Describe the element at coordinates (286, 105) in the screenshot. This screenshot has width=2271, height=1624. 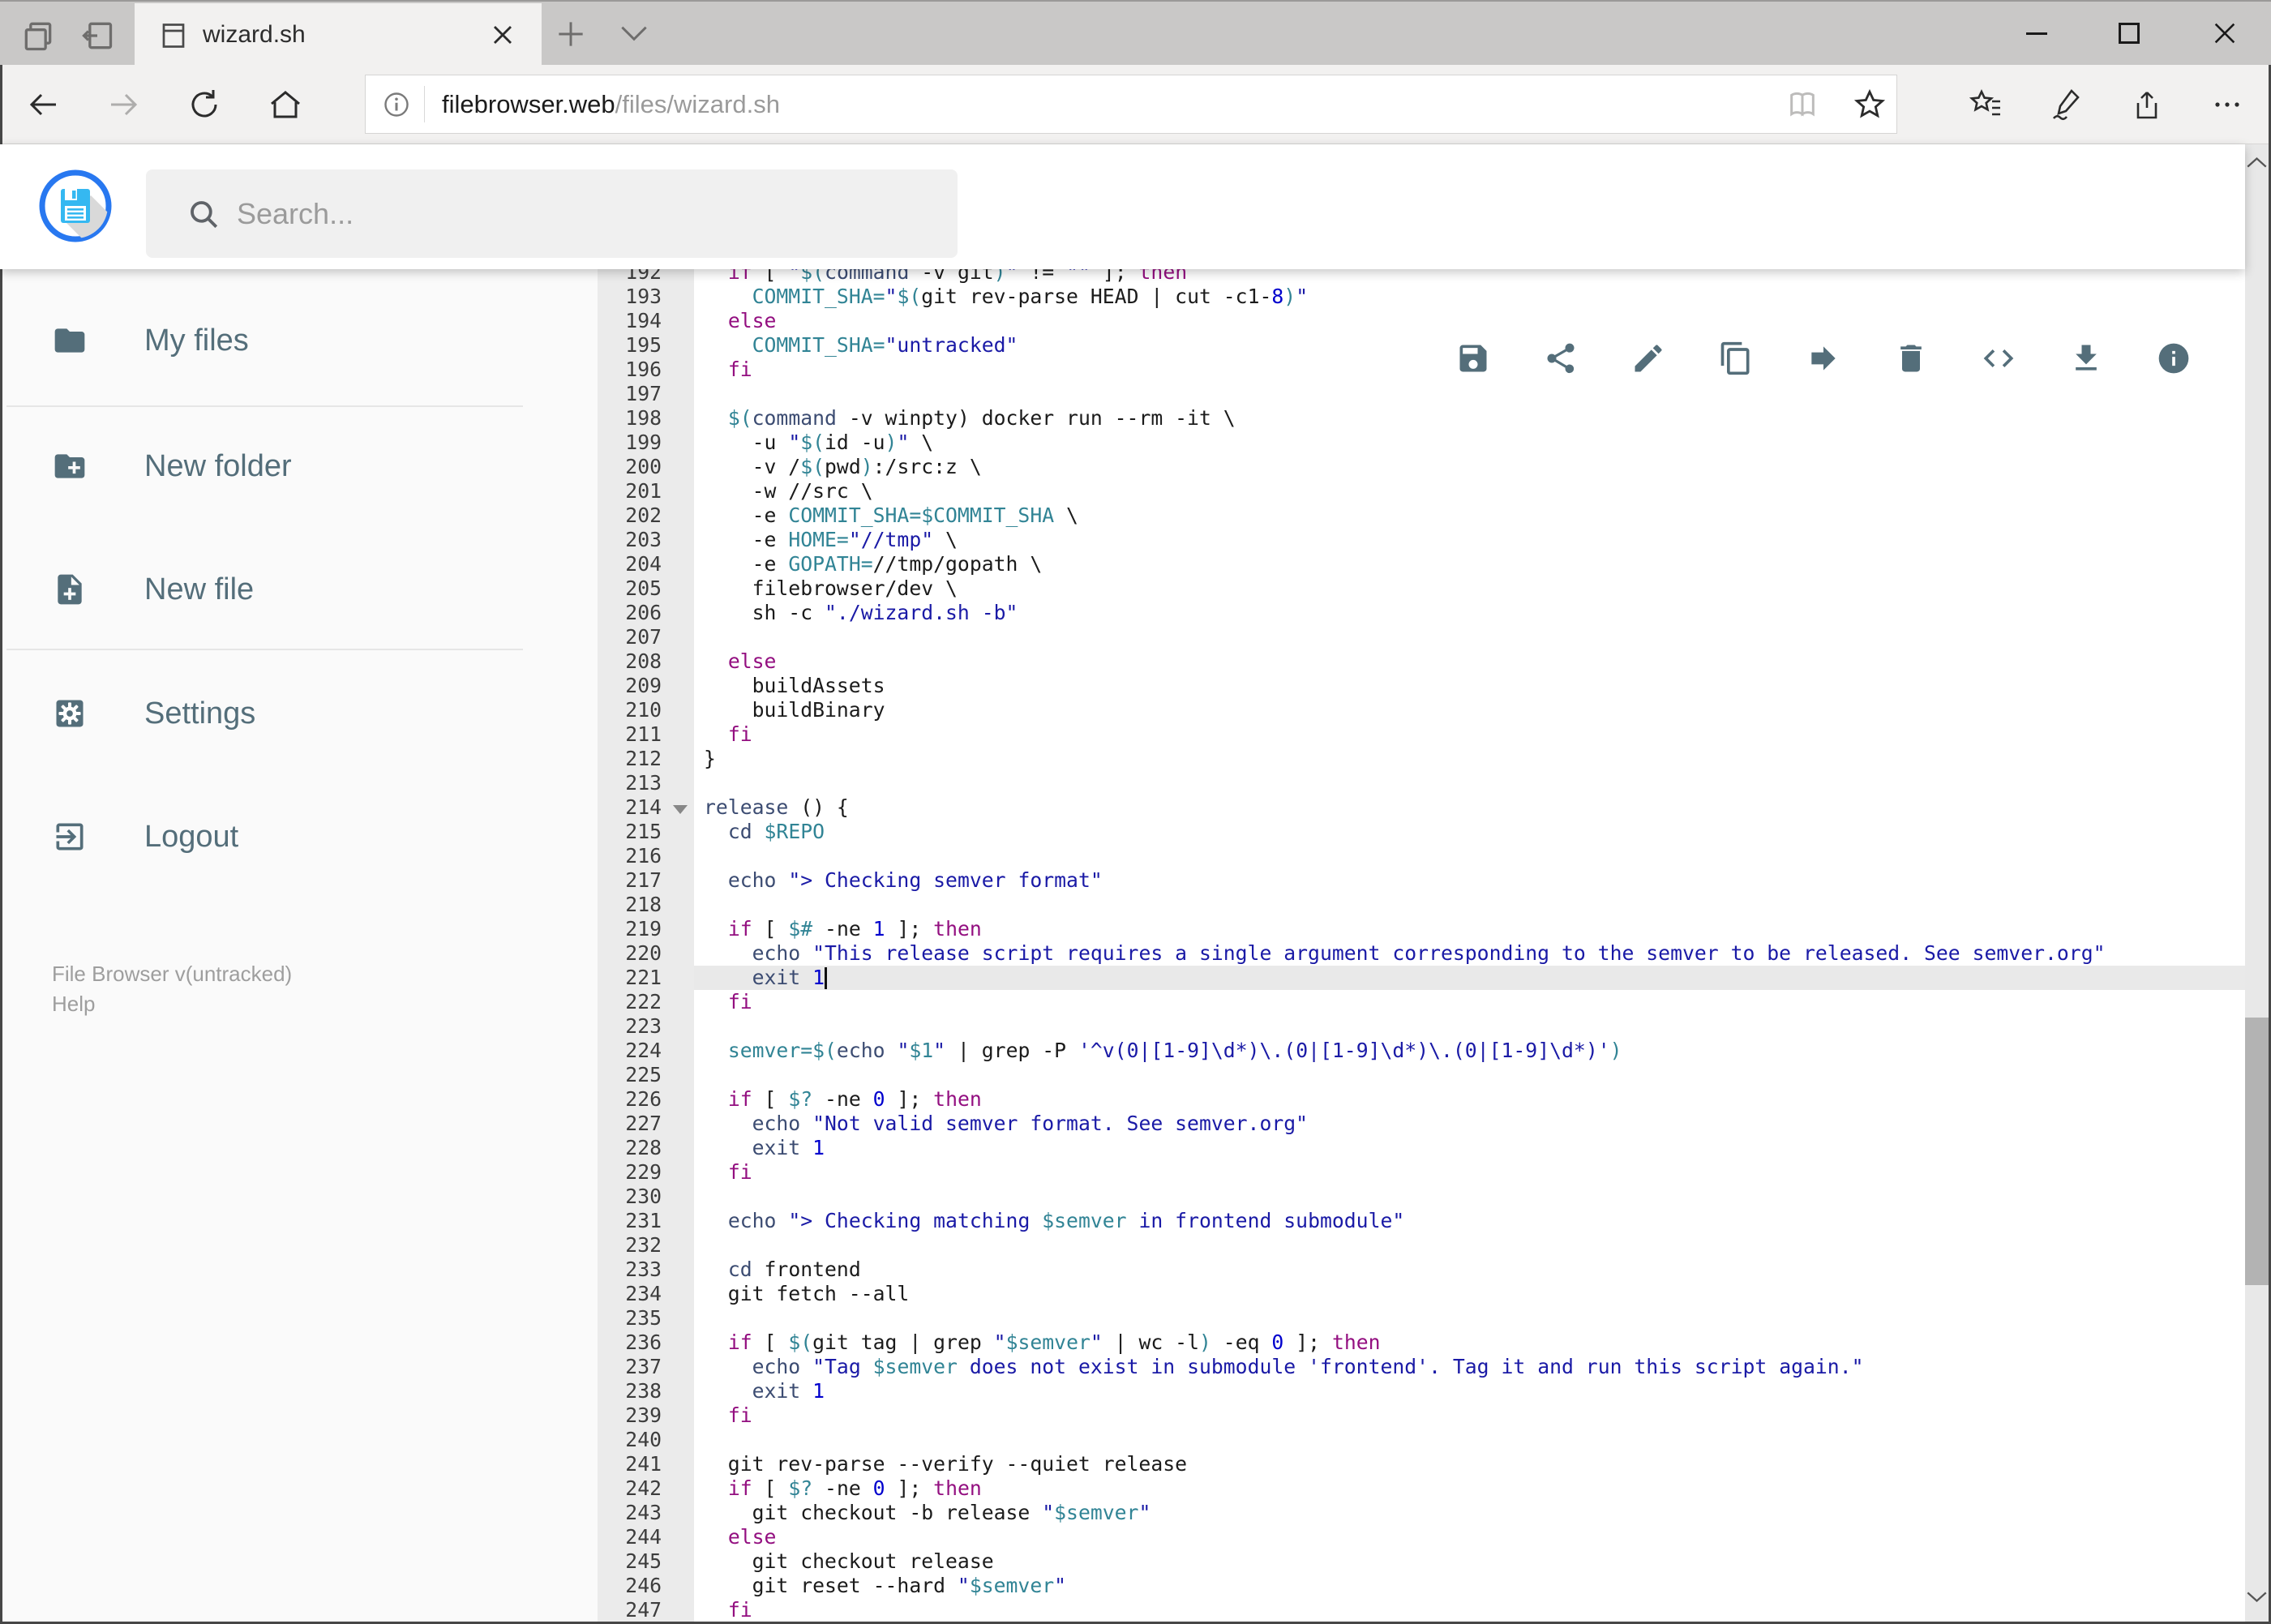
I see `home-icon` at that location.